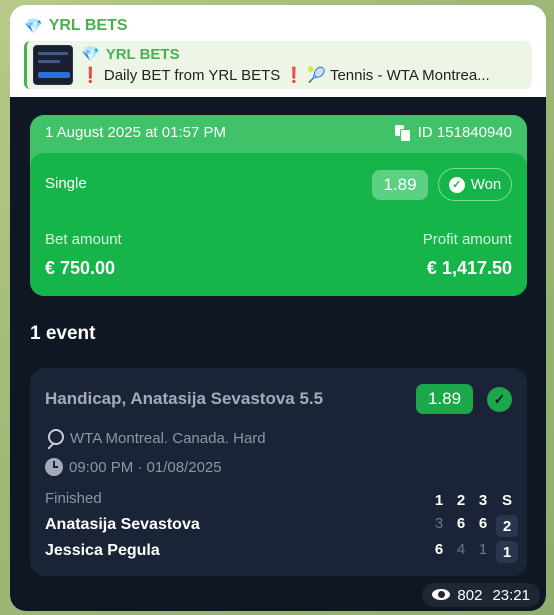 Image resolution: width=554 pixels, height=615 pixels. What do you see at coordinates (83, 239) in the screenshot?
I see `bet-amount-label: Bet amount` at bounding box center [83, 239].